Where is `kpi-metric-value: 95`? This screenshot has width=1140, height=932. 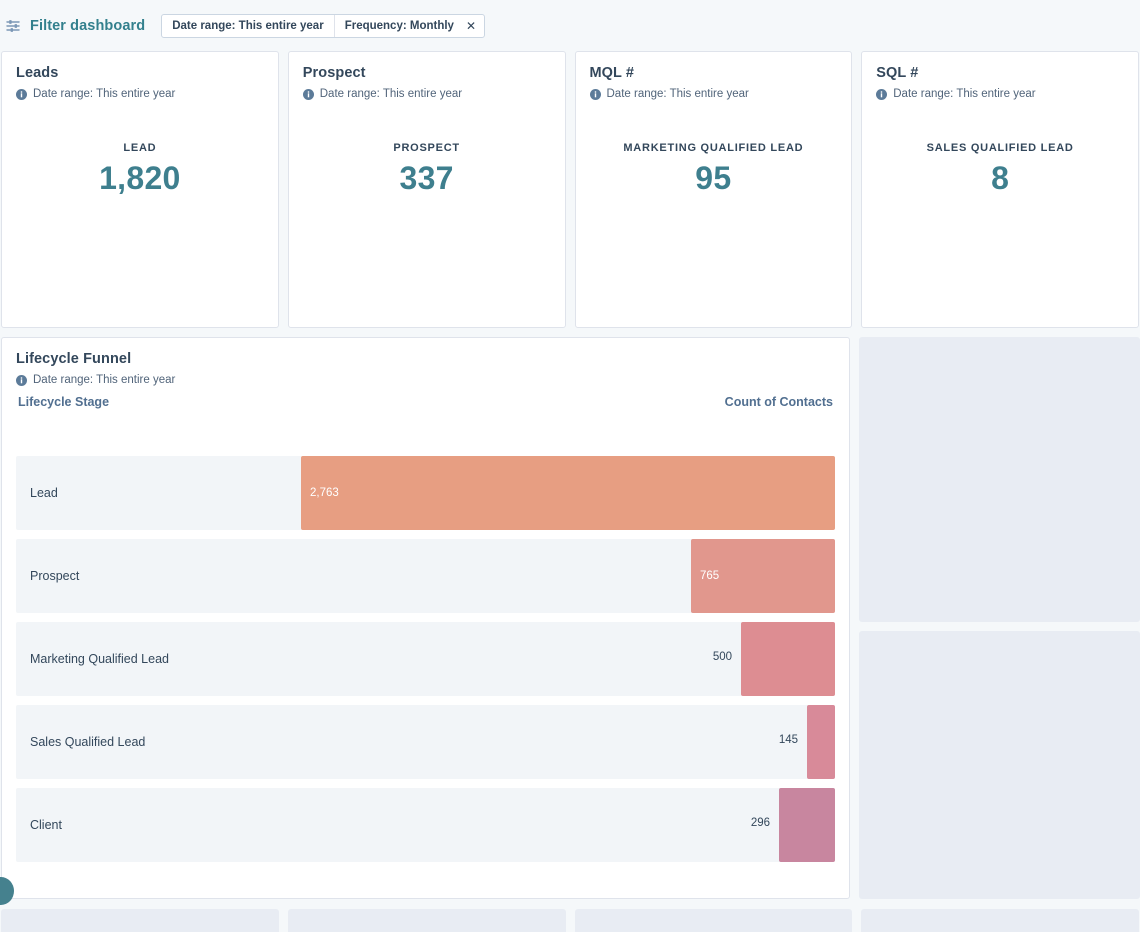 kpi-metric-value: 95 is located at coordinates (713, 178).